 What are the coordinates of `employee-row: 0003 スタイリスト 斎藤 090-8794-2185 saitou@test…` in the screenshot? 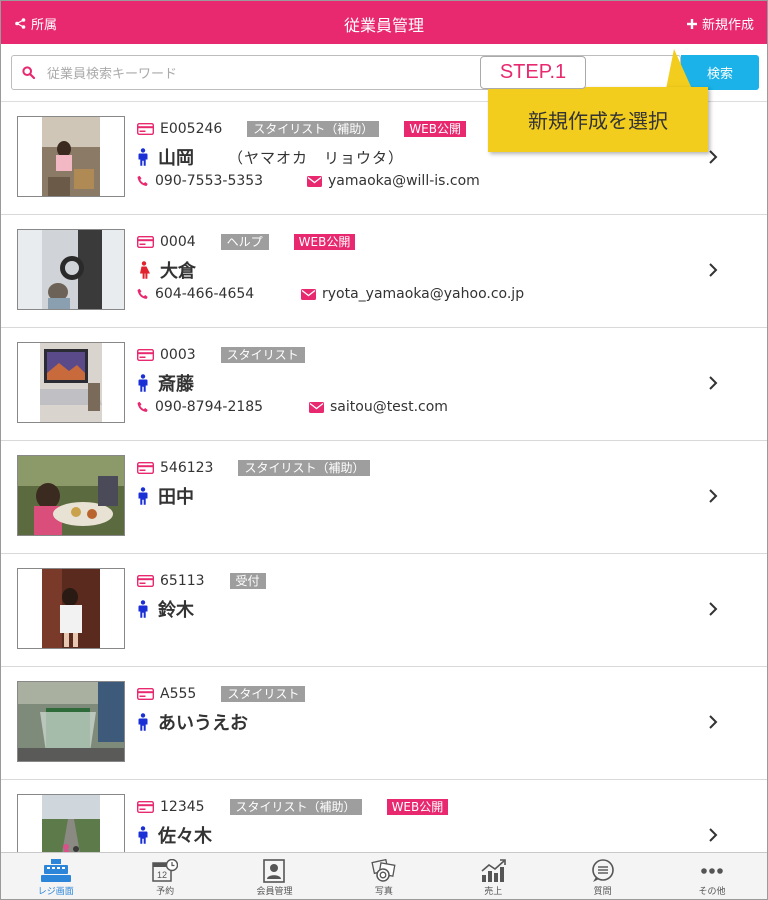 It's located at (384, 384).